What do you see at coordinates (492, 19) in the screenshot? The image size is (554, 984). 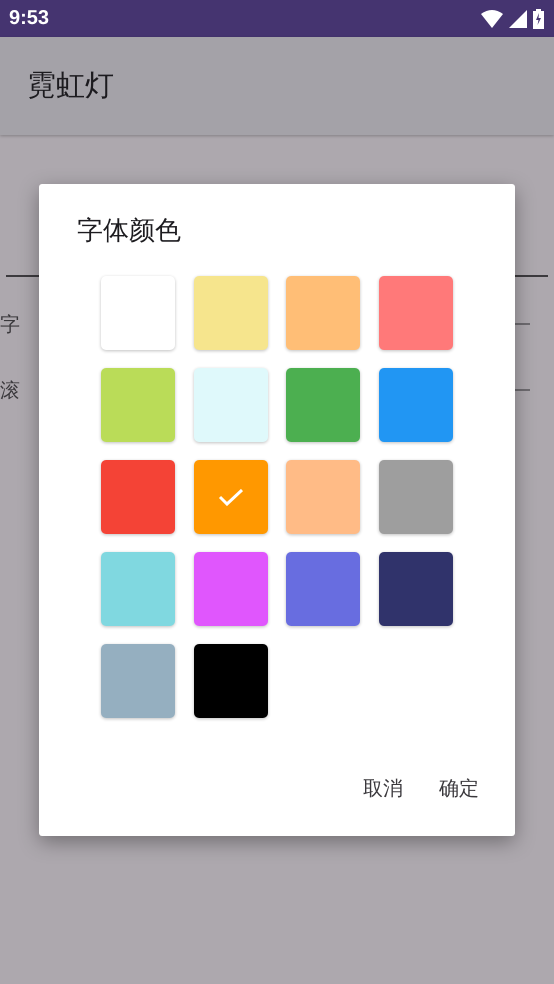 I see `wifi-icon` at bounding box center [492, 19].